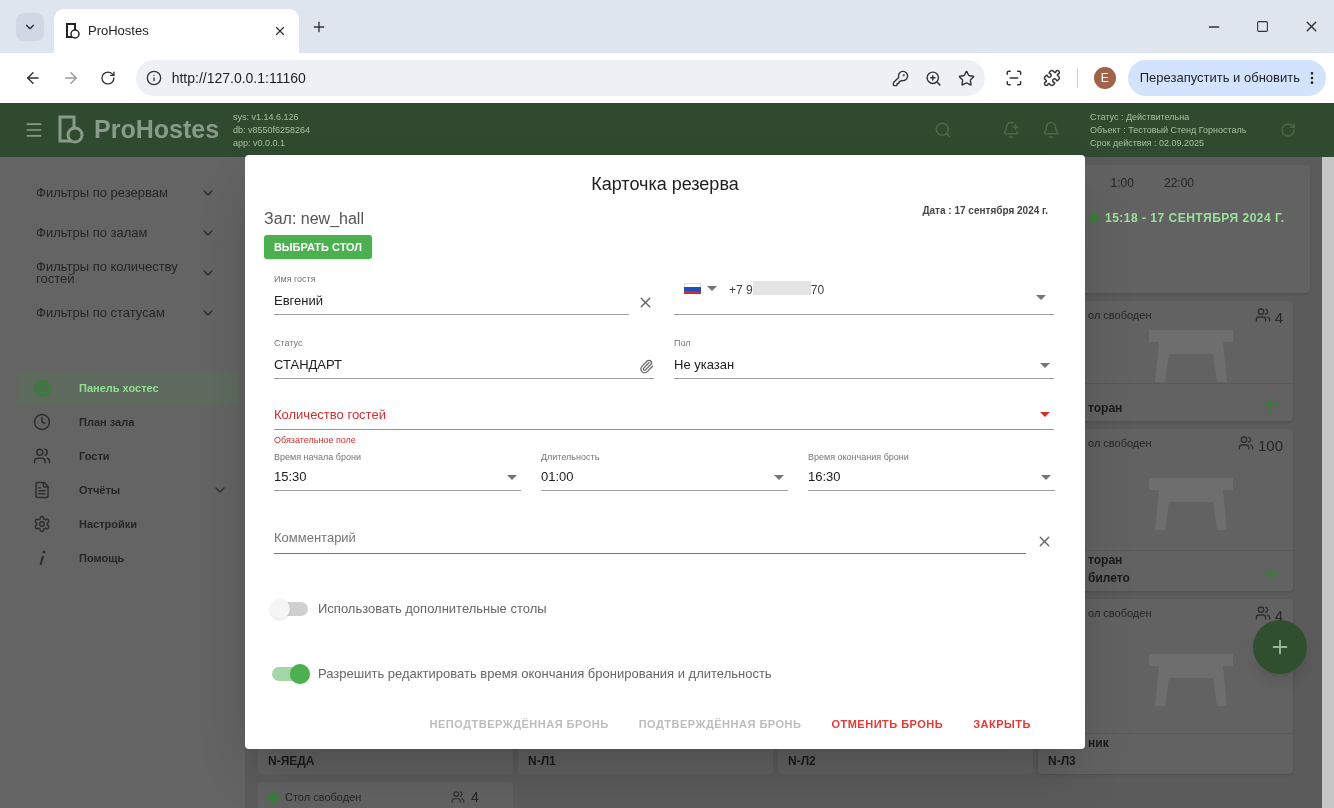  What do you see at coordinates (1328, 482) in the screenshot?
I see `scrollbar` at bounding box center [1328, 482].